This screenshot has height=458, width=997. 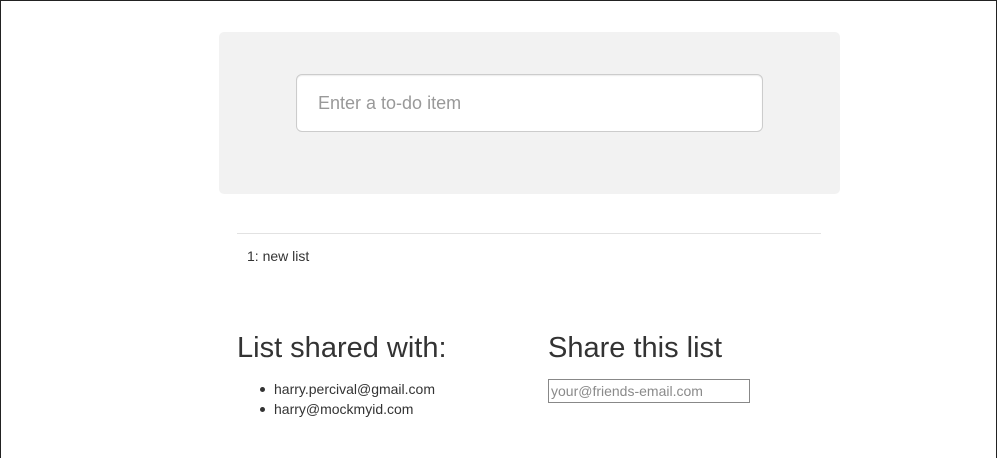 I want to click on sharee-item: harry.percival@gmail.com, so click(x=393, y=389).